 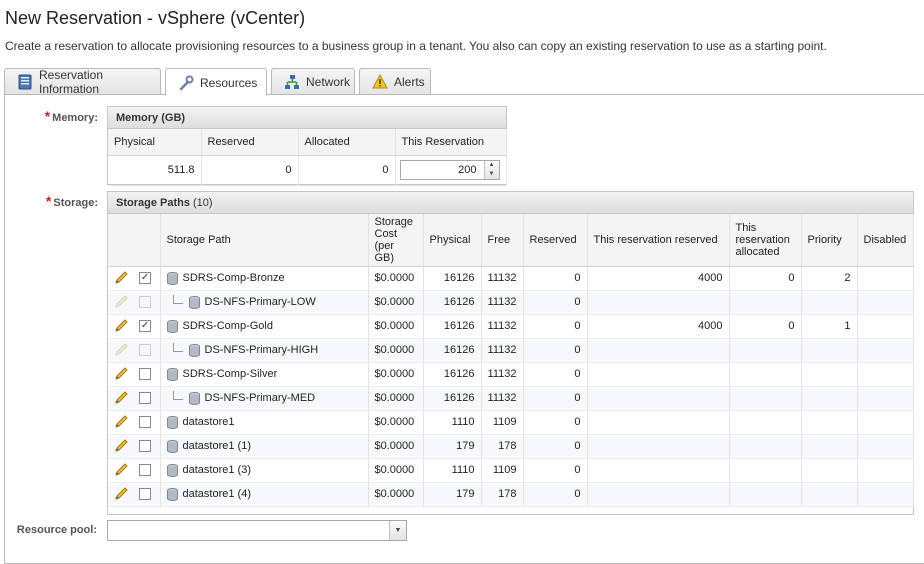 I want to click on stepper-down-icon: ▼, so click(x=492, y=174).